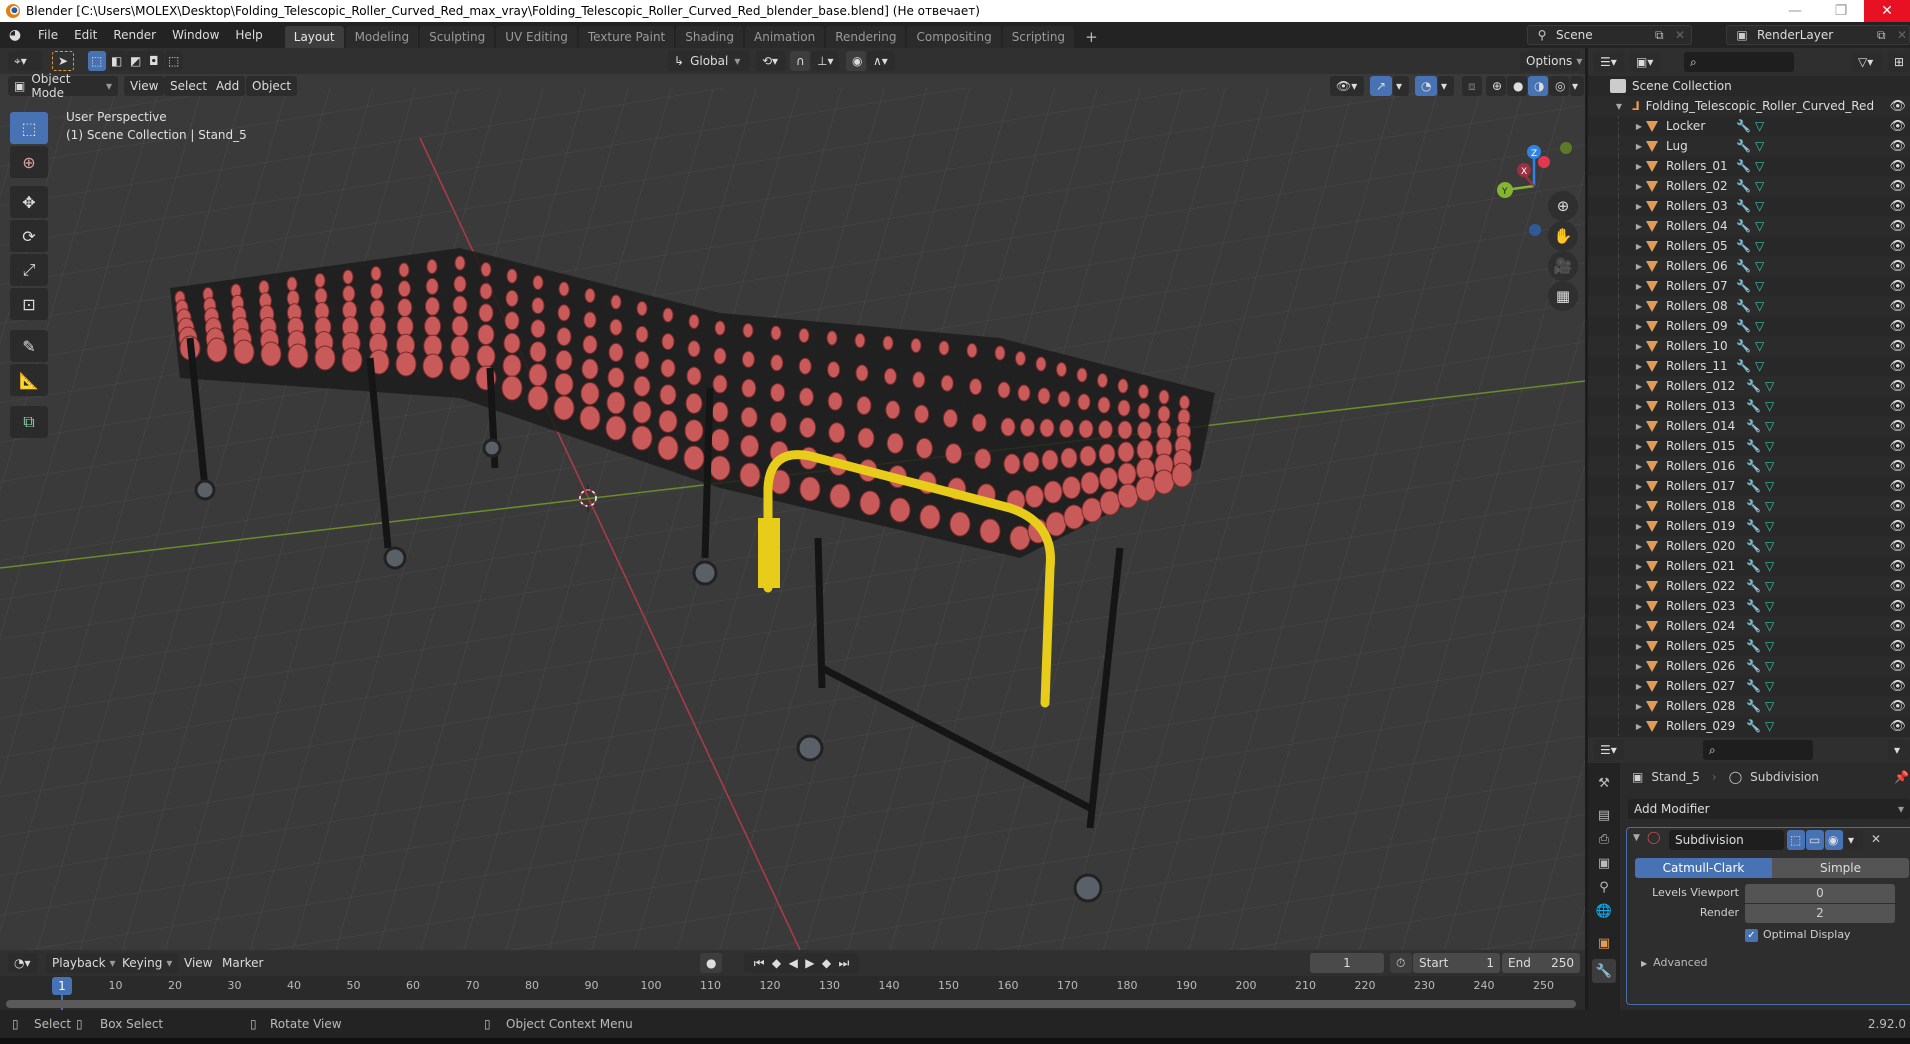 This screenshot has width=1910, height=1044. Describe the element at coordinates (1563, 236) in the screenshot. I see `pan-view-button: ✋` at that location.